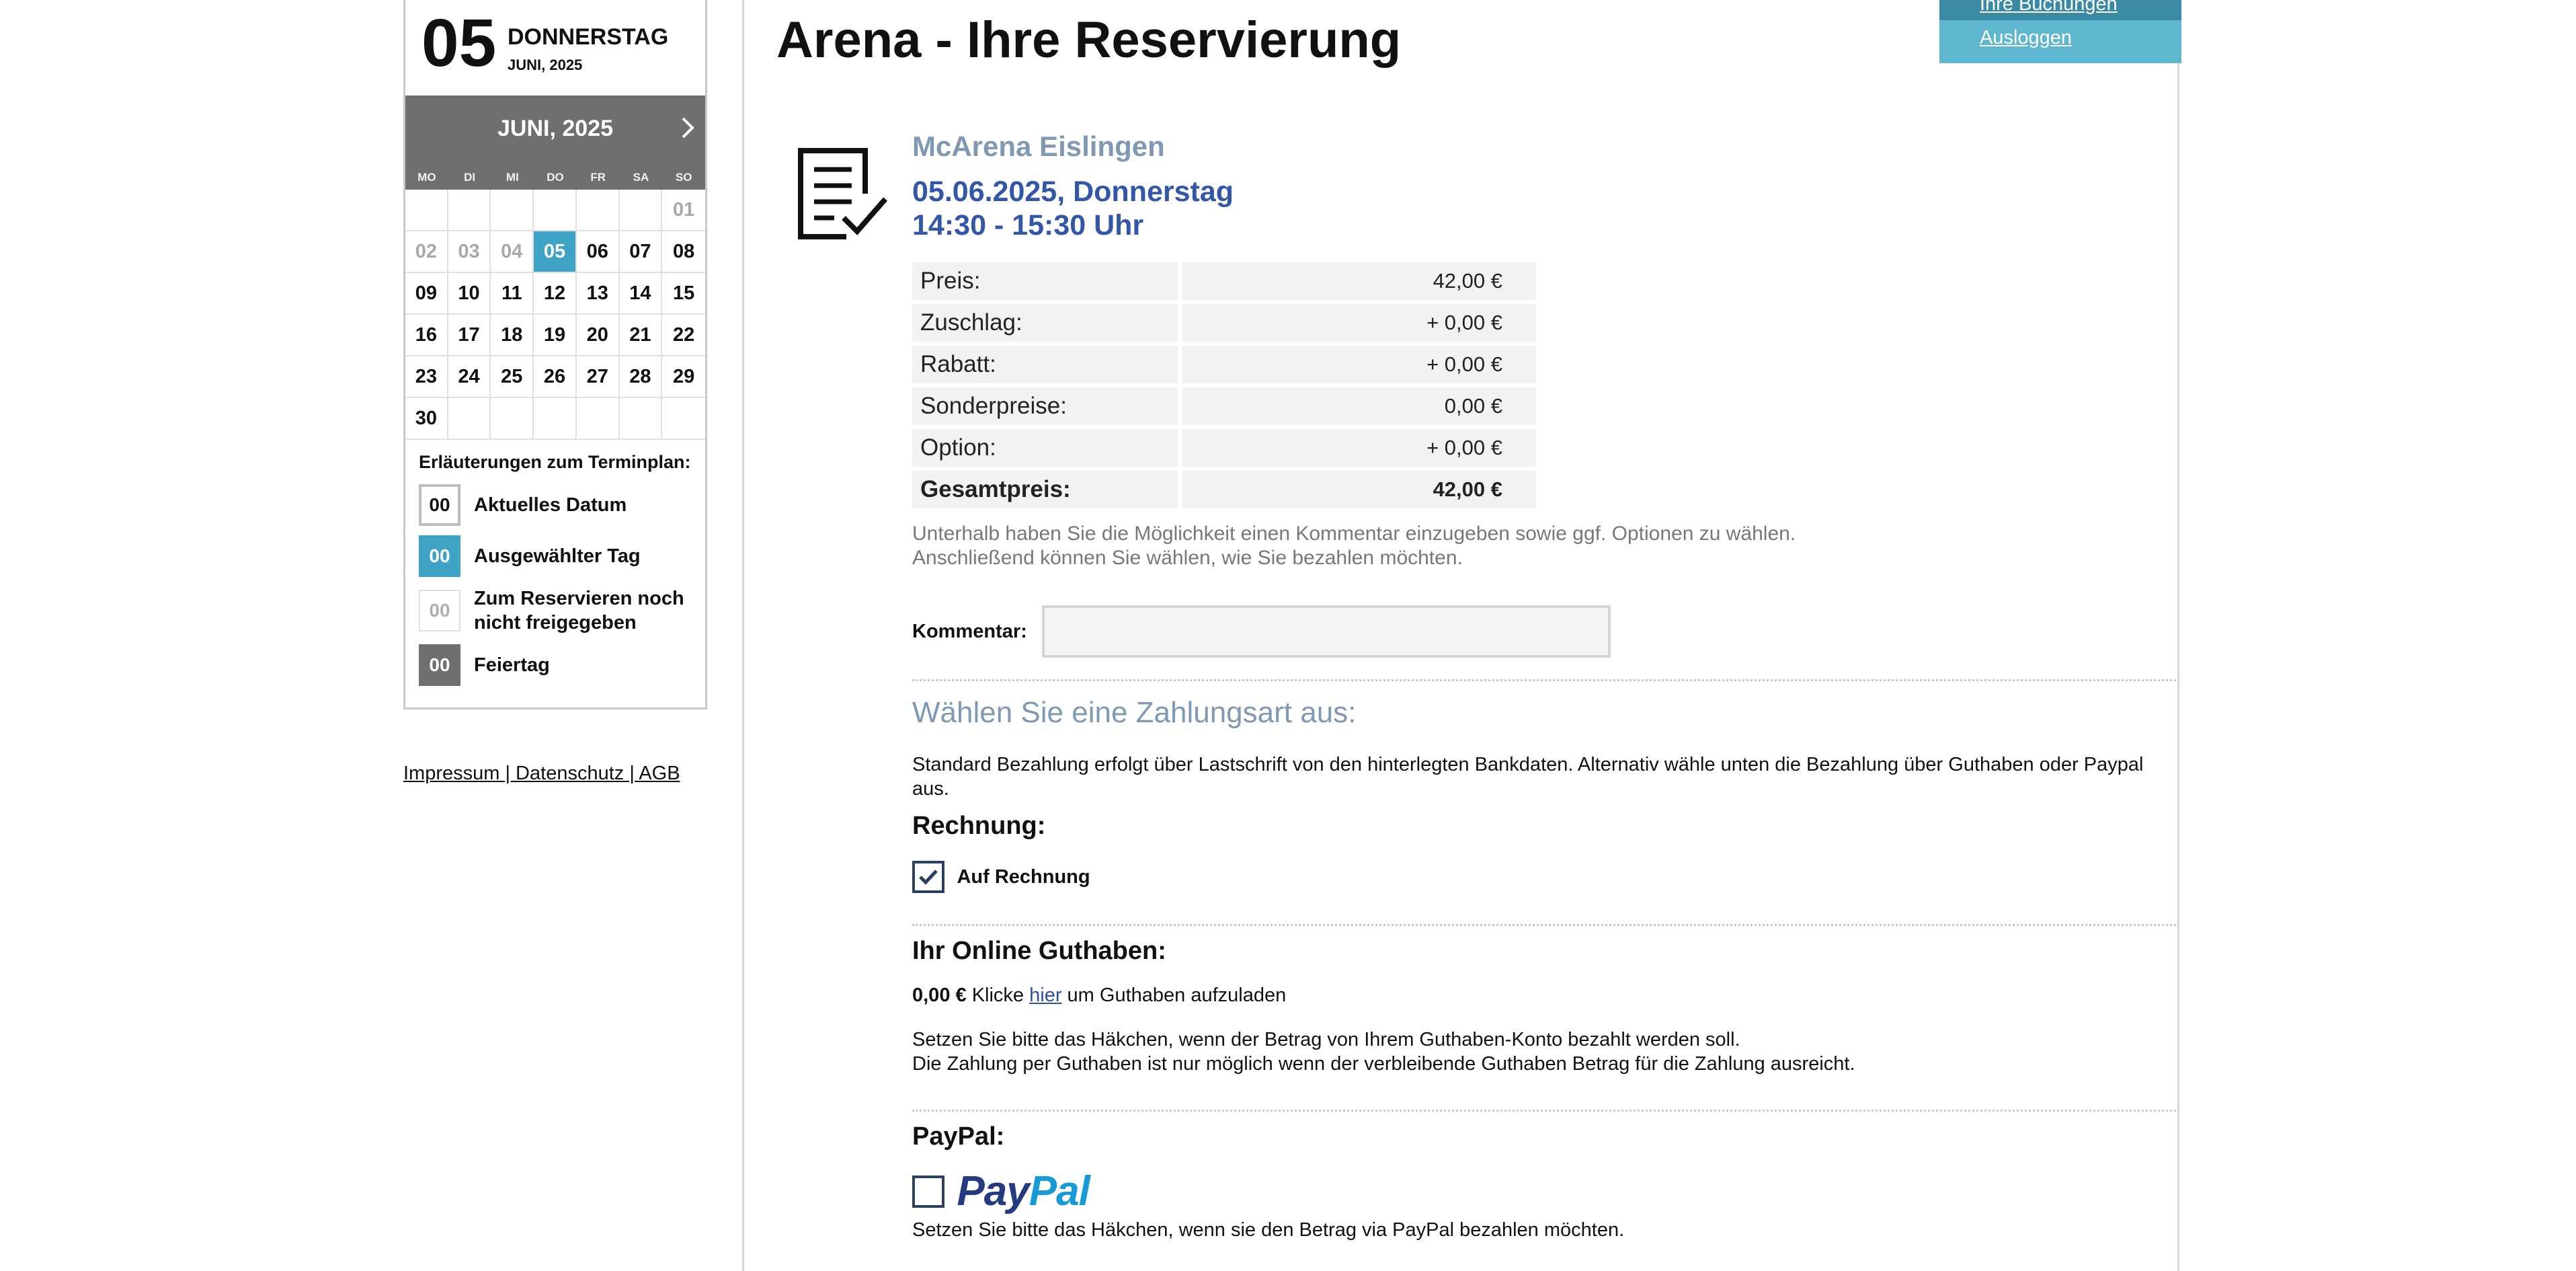 Image resolution: width=2576 pixels, height=1271 pixels. What do you see at coordinates (439, 610) in the screenshot?
I see `legend-box-not-released: 00` at bounding box center [439, 610].